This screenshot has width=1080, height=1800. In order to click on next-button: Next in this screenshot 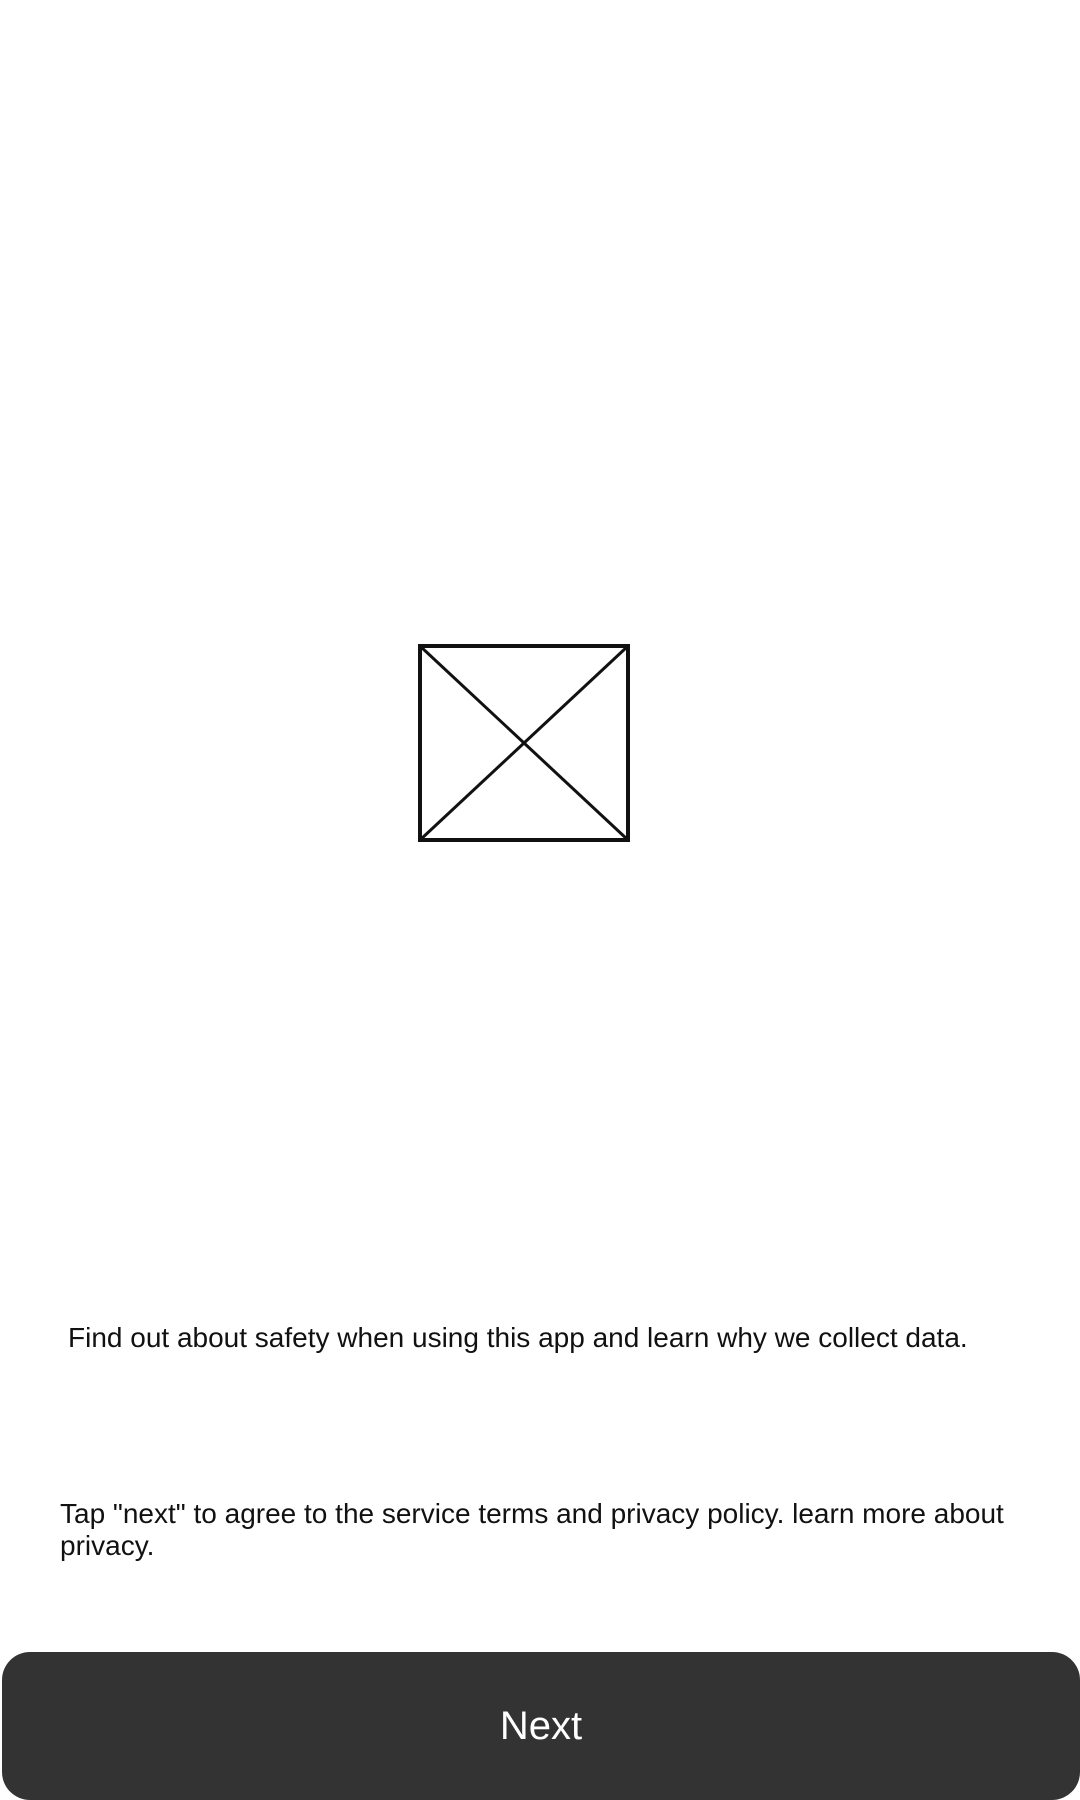, I will do `click(541, 1726)`.